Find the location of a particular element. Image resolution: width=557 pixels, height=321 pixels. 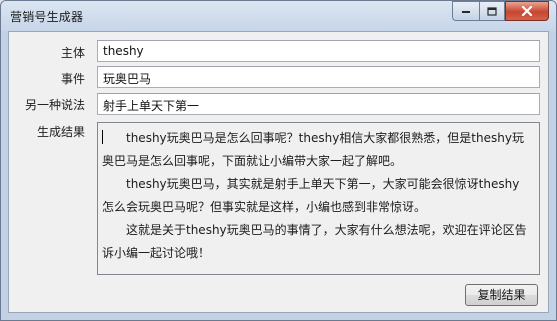

close-icon is located at coordinates (527, 11).